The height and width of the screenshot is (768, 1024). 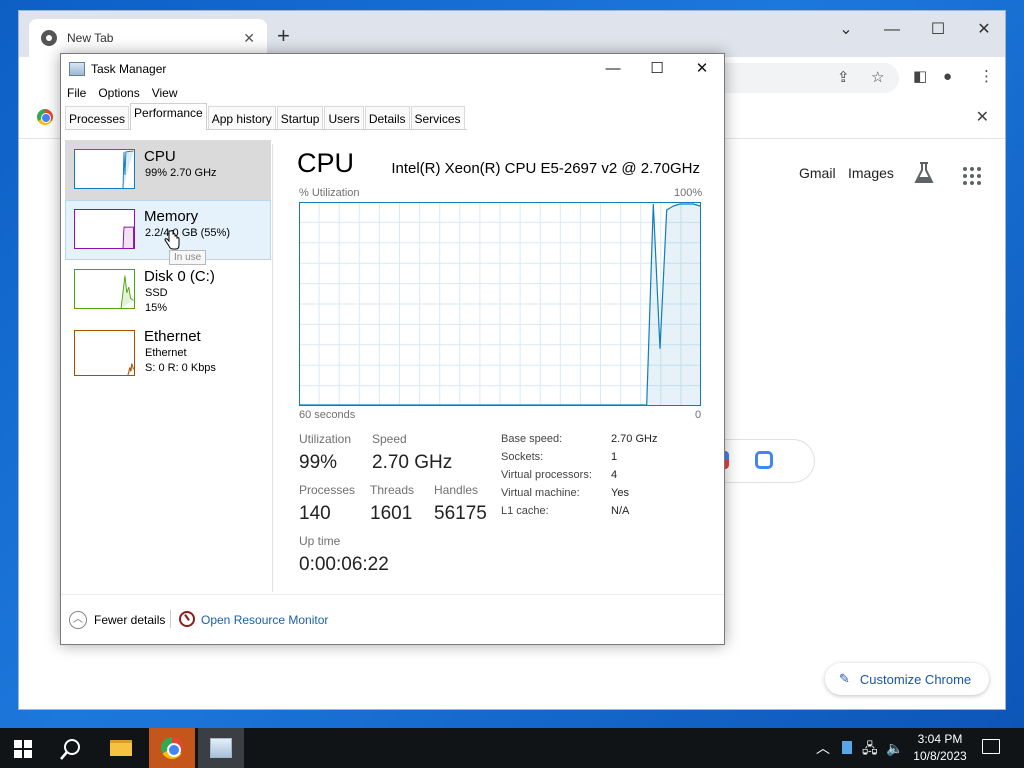 What do you see at coordinates (104, 229) in the screenshot?
I see `memory-thumbnail-graph` at bounding box center [104, 229].